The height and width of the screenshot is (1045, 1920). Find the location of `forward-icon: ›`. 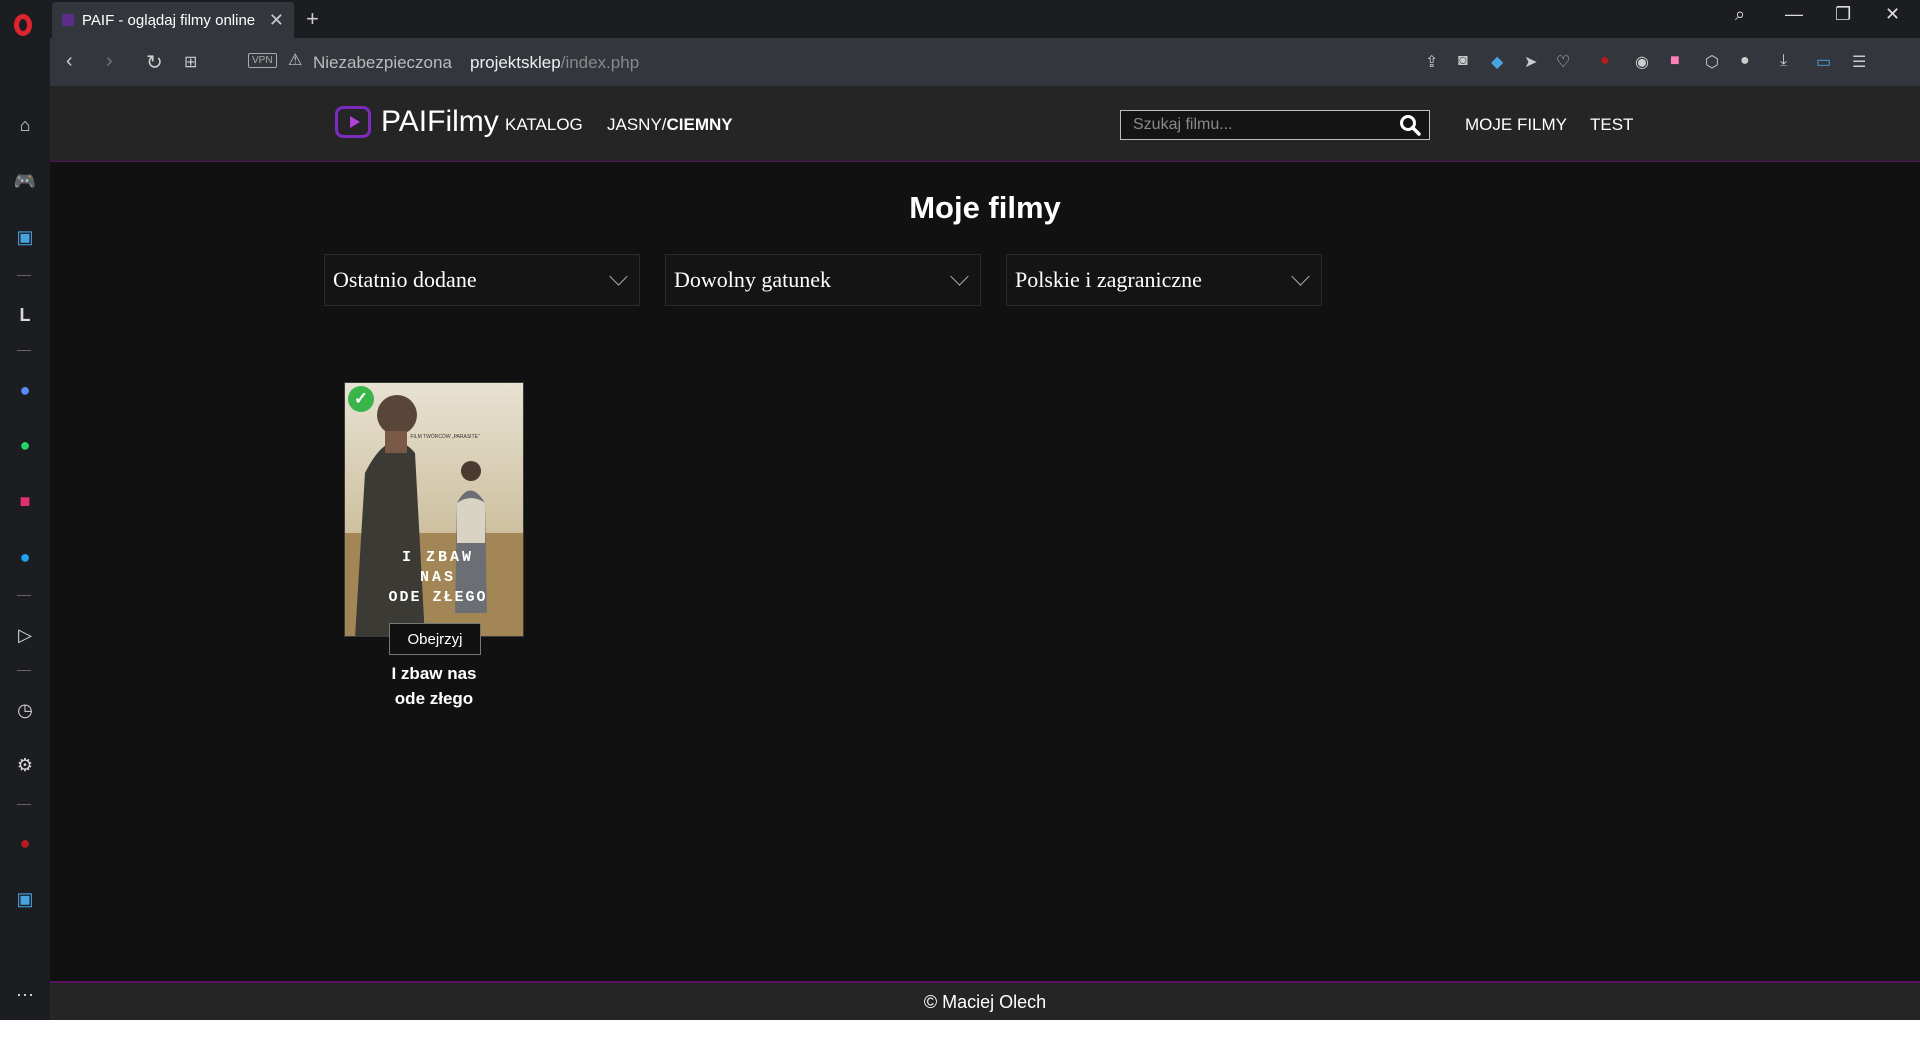

forward-icon: › is located at coordinates (109, 61).